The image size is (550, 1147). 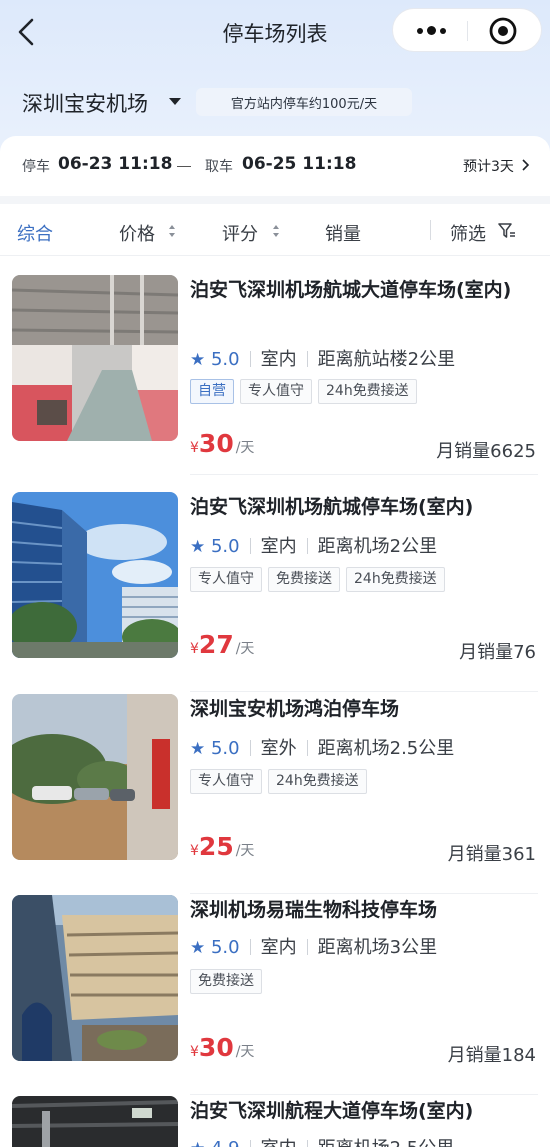 I want to click on lot-meta: ★ 5.0 室内 距离机场2公里, so click(x=313, y=545).